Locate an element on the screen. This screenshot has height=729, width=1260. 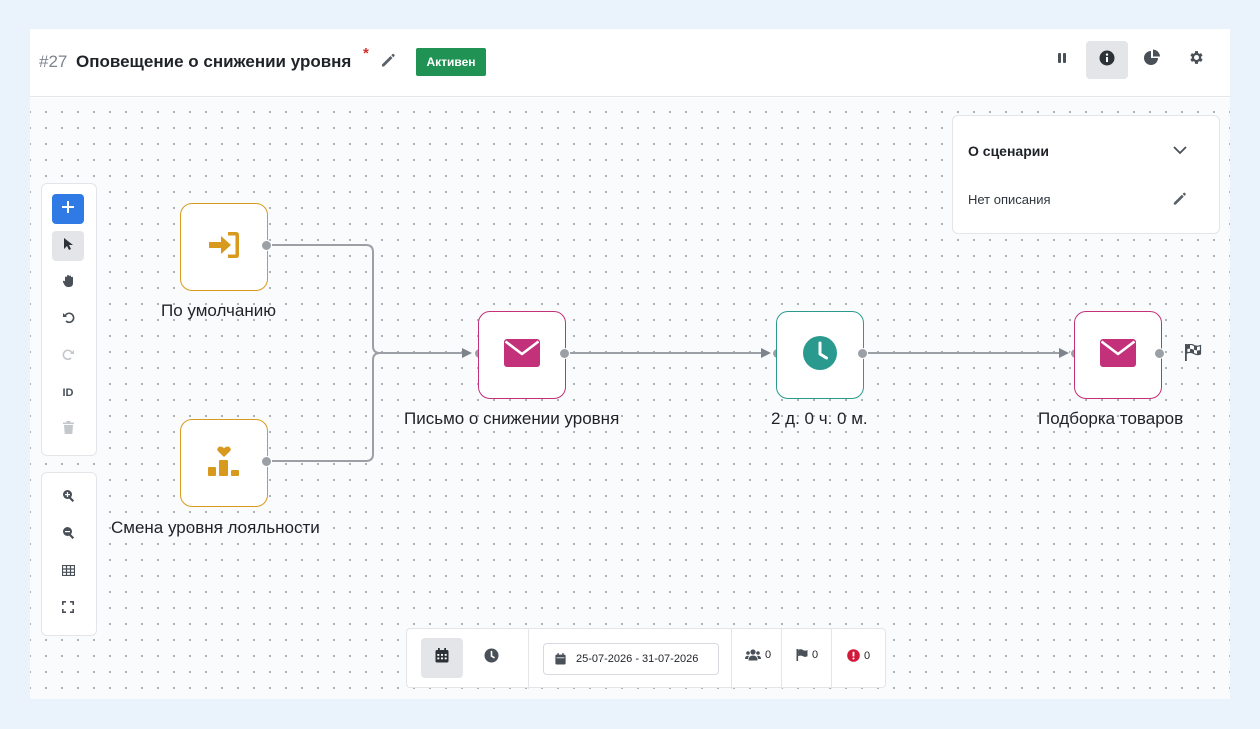
date-range-text: 25-07-2026 - 31-07-2026 is located at coordinates (637, 659).